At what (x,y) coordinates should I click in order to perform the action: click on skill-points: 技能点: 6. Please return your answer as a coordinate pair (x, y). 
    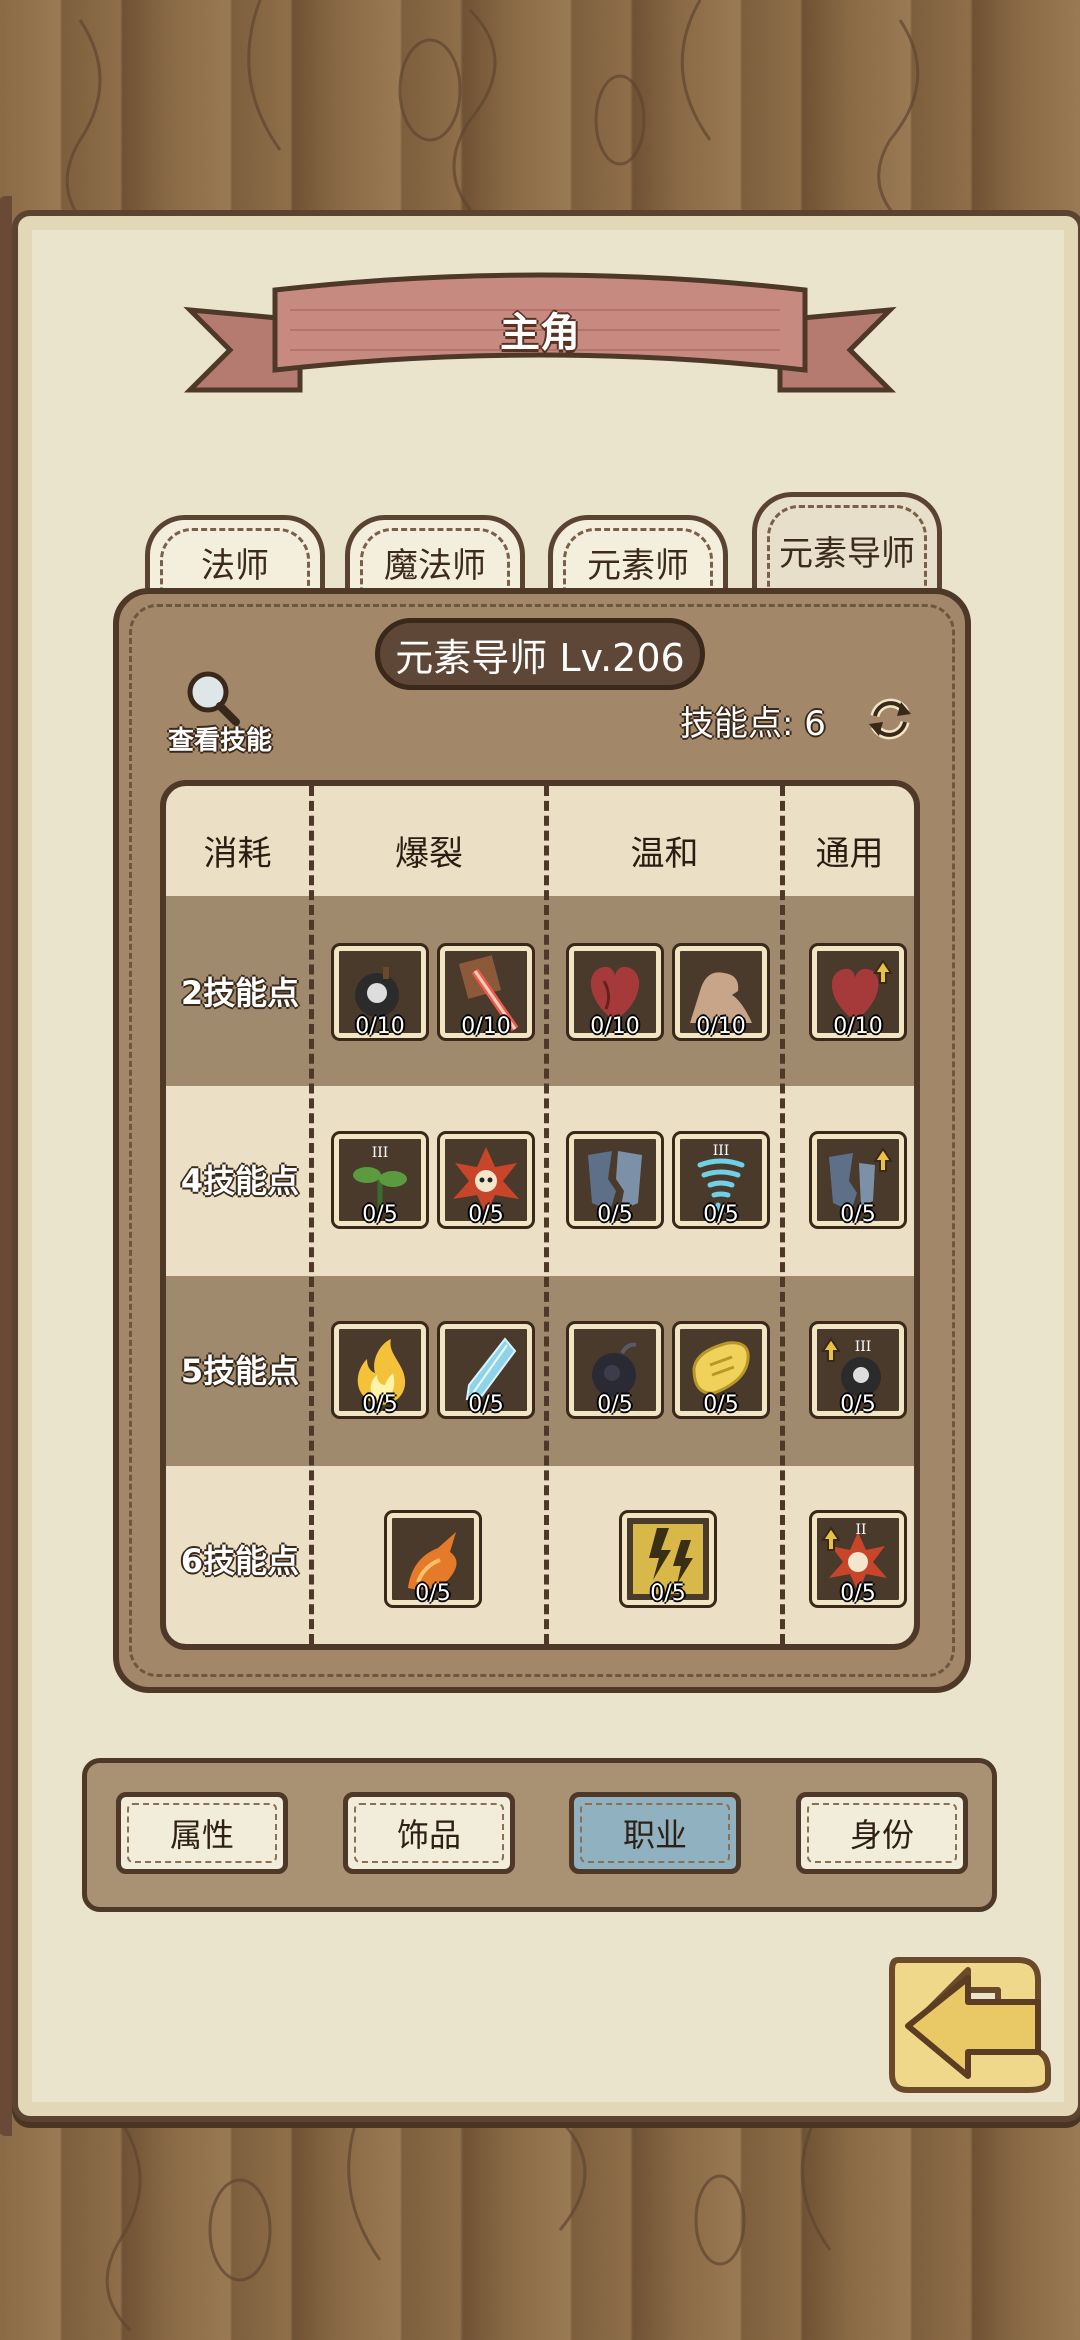
    Looking at the image, I should click on (753, 724).